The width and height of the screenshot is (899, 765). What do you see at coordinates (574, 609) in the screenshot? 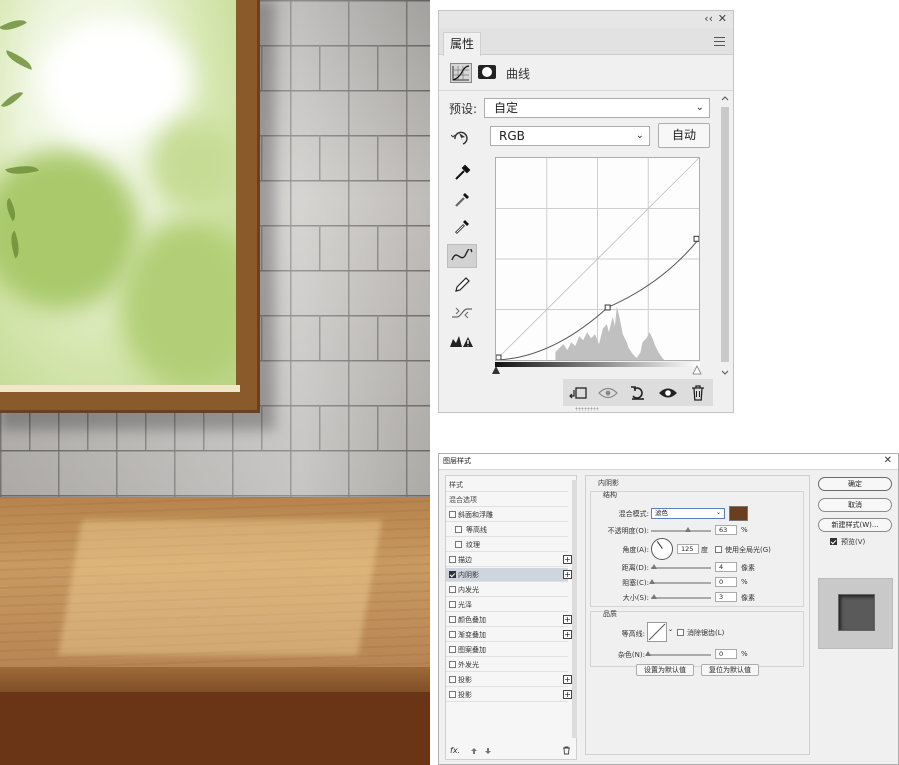
I see `effects-scrollbar` at bounding box center [574, 609].